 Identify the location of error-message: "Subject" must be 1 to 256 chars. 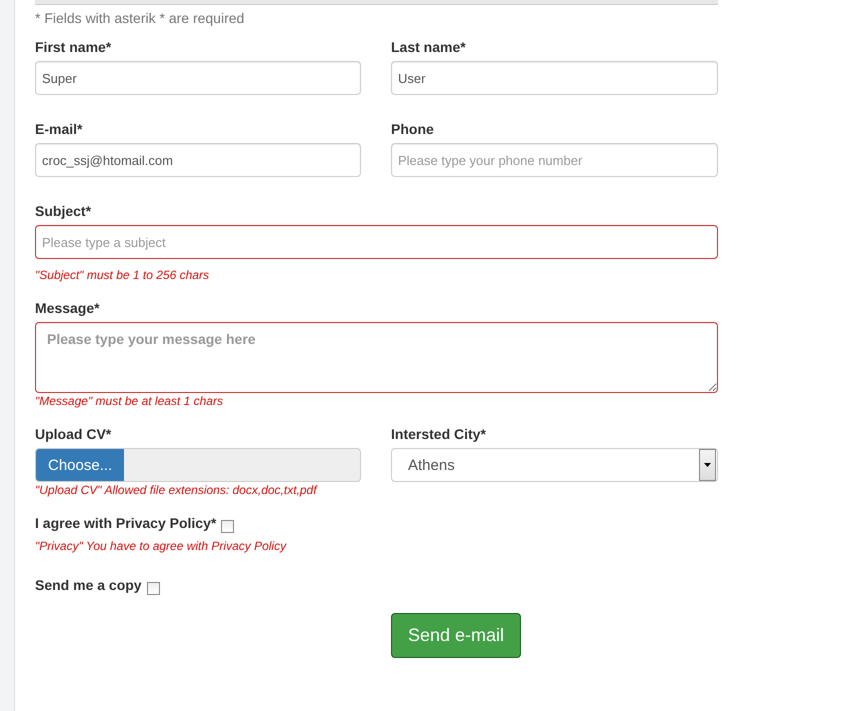
(122, 275).